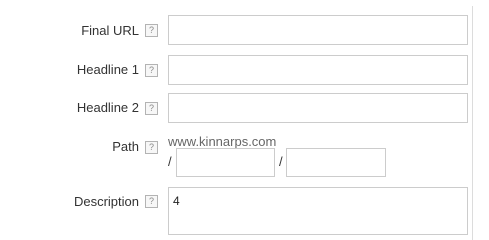 Image resolution: width=489 pixels, height=240 pixels. Describe the element at coordinates (125, 146) in the screenshot. I see `path-label: Path` at that location.